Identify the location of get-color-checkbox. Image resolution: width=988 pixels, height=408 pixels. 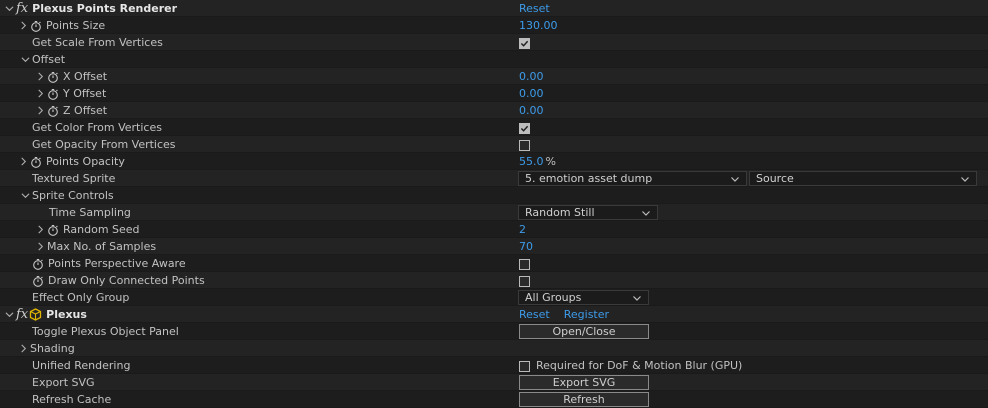
(524, 128).